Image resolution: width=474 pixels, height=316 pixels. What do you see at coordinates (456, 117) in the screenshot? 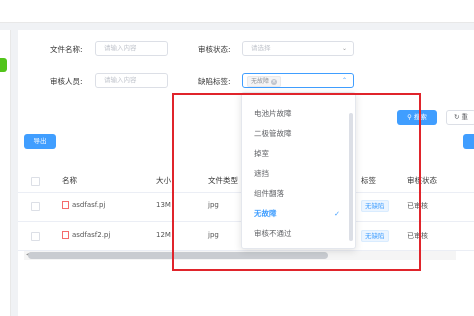
I see `refresh-icon: ↻` at bounding box center [456, 117].